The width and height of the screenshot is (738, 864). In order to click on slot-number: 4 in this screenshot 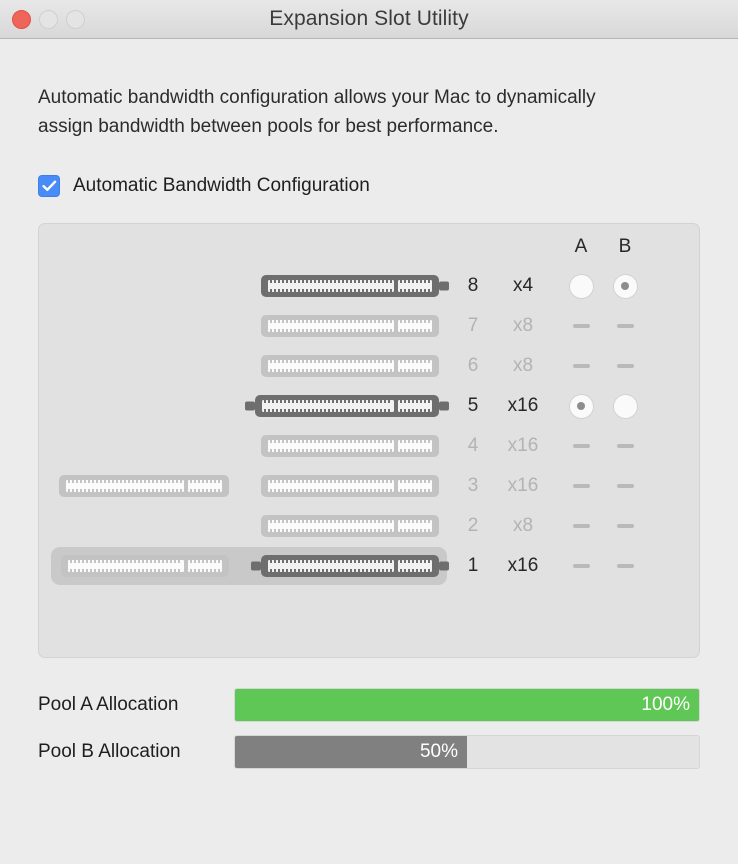, I will do `click(473, 445)`.